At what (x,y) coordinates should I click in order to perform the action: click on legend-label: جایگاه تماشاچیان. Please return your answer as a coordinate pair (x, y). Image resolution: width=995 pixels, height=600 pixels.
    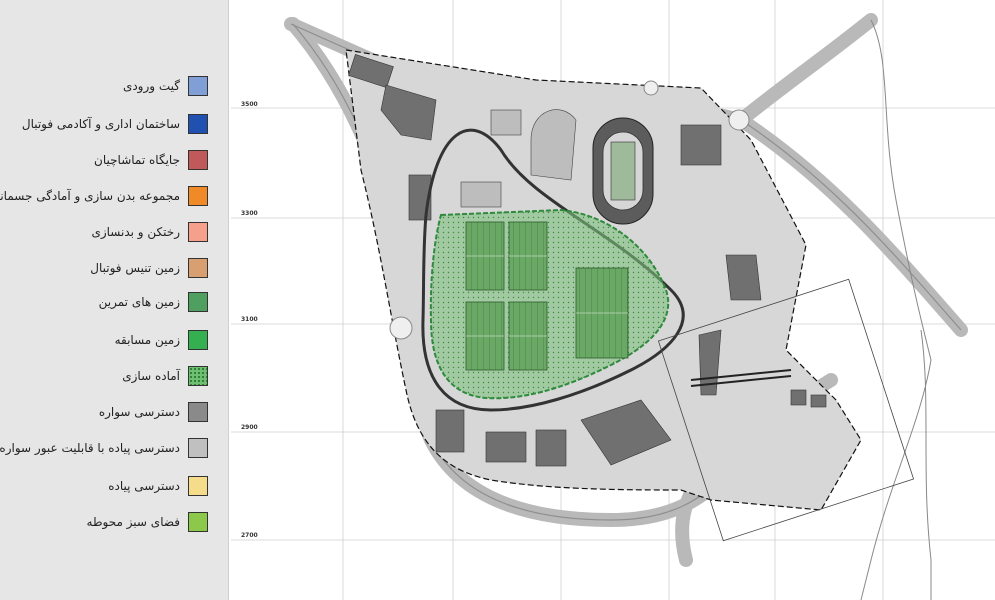
    Looking at the image, I should click on (137, 160).